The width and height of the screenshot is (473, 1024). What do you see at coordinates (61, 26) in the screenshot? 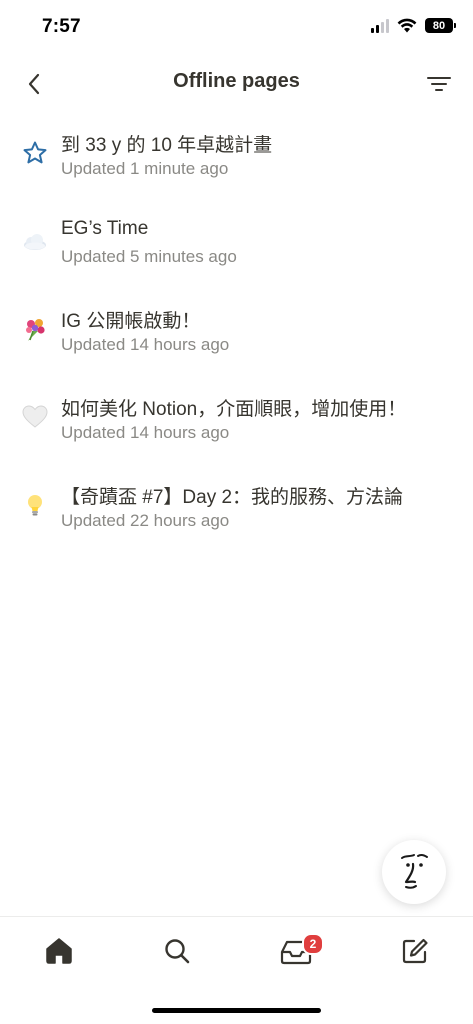
I see `status-time: 7:57` at bounding box center [61, 26].